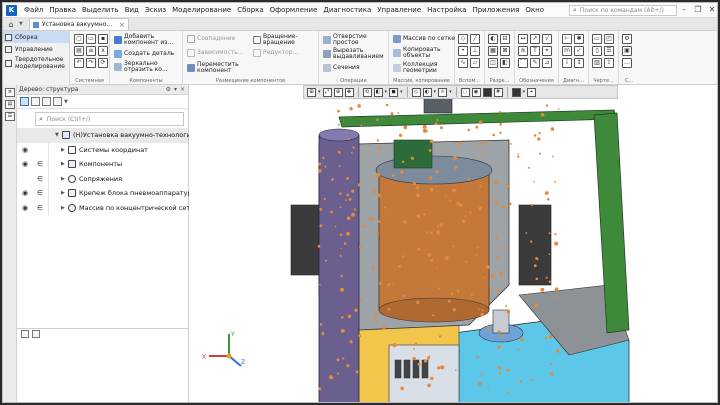 This screenshot has height=405, width=720. What do you see at coordinates (155, 10) in the screenshot?
I see `menu-sketch: Эскиз` at bounding box center [155, 10].